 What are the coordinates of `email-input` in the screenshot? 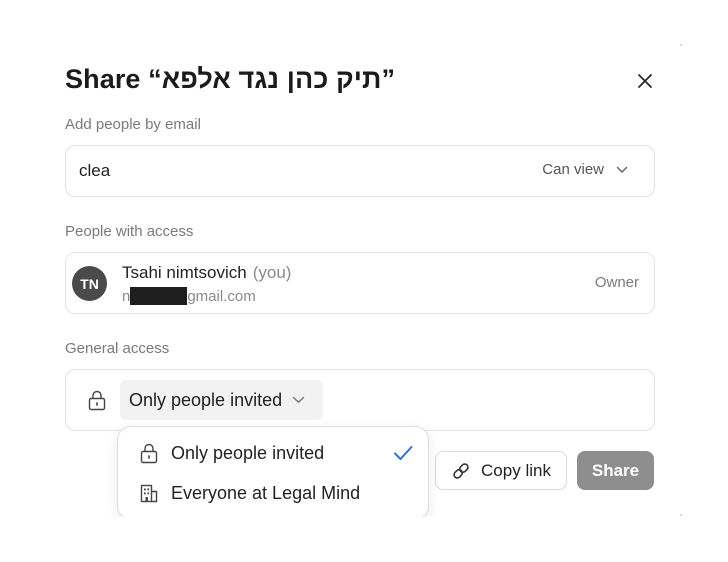 It's located at (279, 171).